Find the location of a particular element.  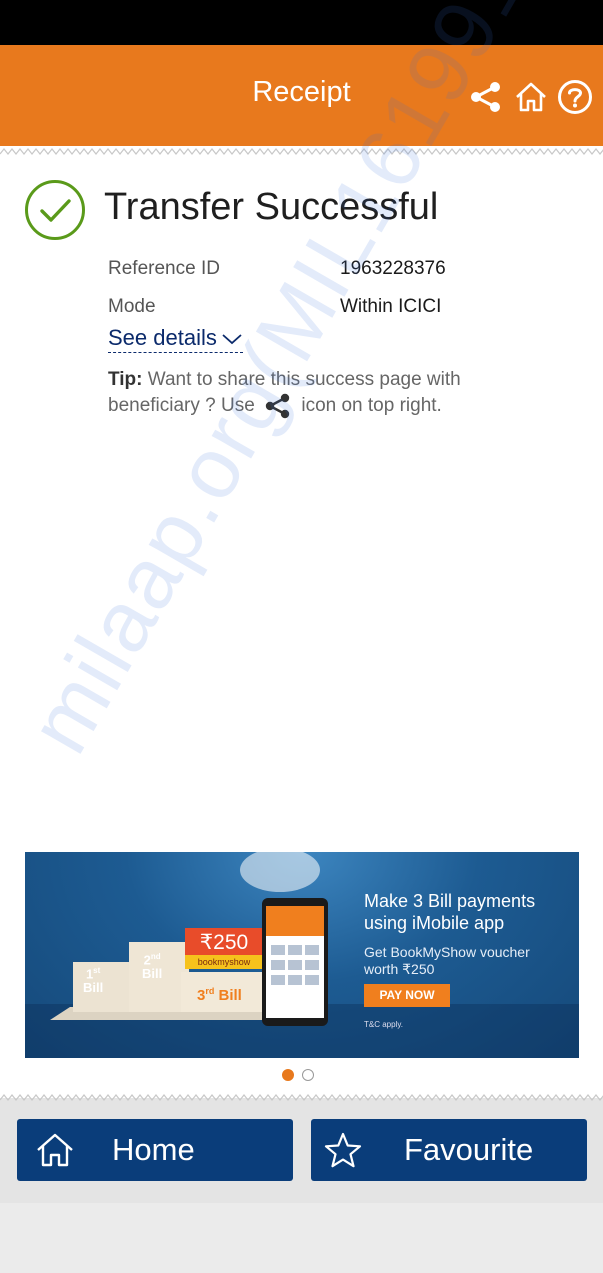

voucher-brand: bookmyshow is located at coordinates (224, 962).